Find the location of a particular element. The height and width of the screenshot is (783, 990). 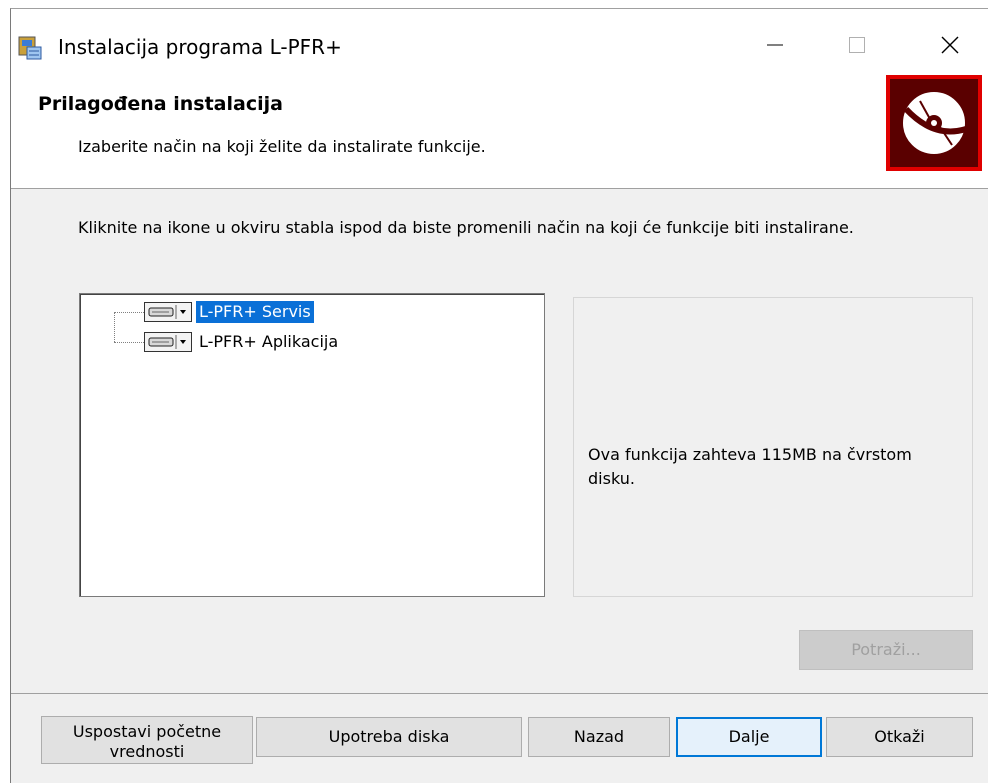

maximize-button is located at coordinates (856, 45).